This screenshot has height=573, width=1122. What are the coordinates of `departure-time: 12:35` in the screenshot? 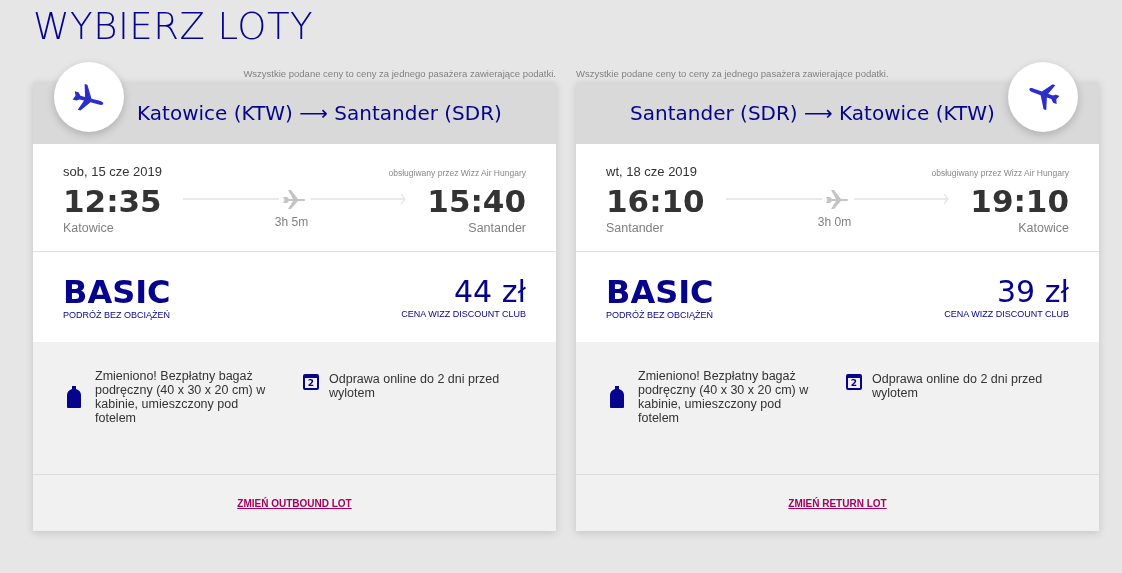 It's located at (112, 201).